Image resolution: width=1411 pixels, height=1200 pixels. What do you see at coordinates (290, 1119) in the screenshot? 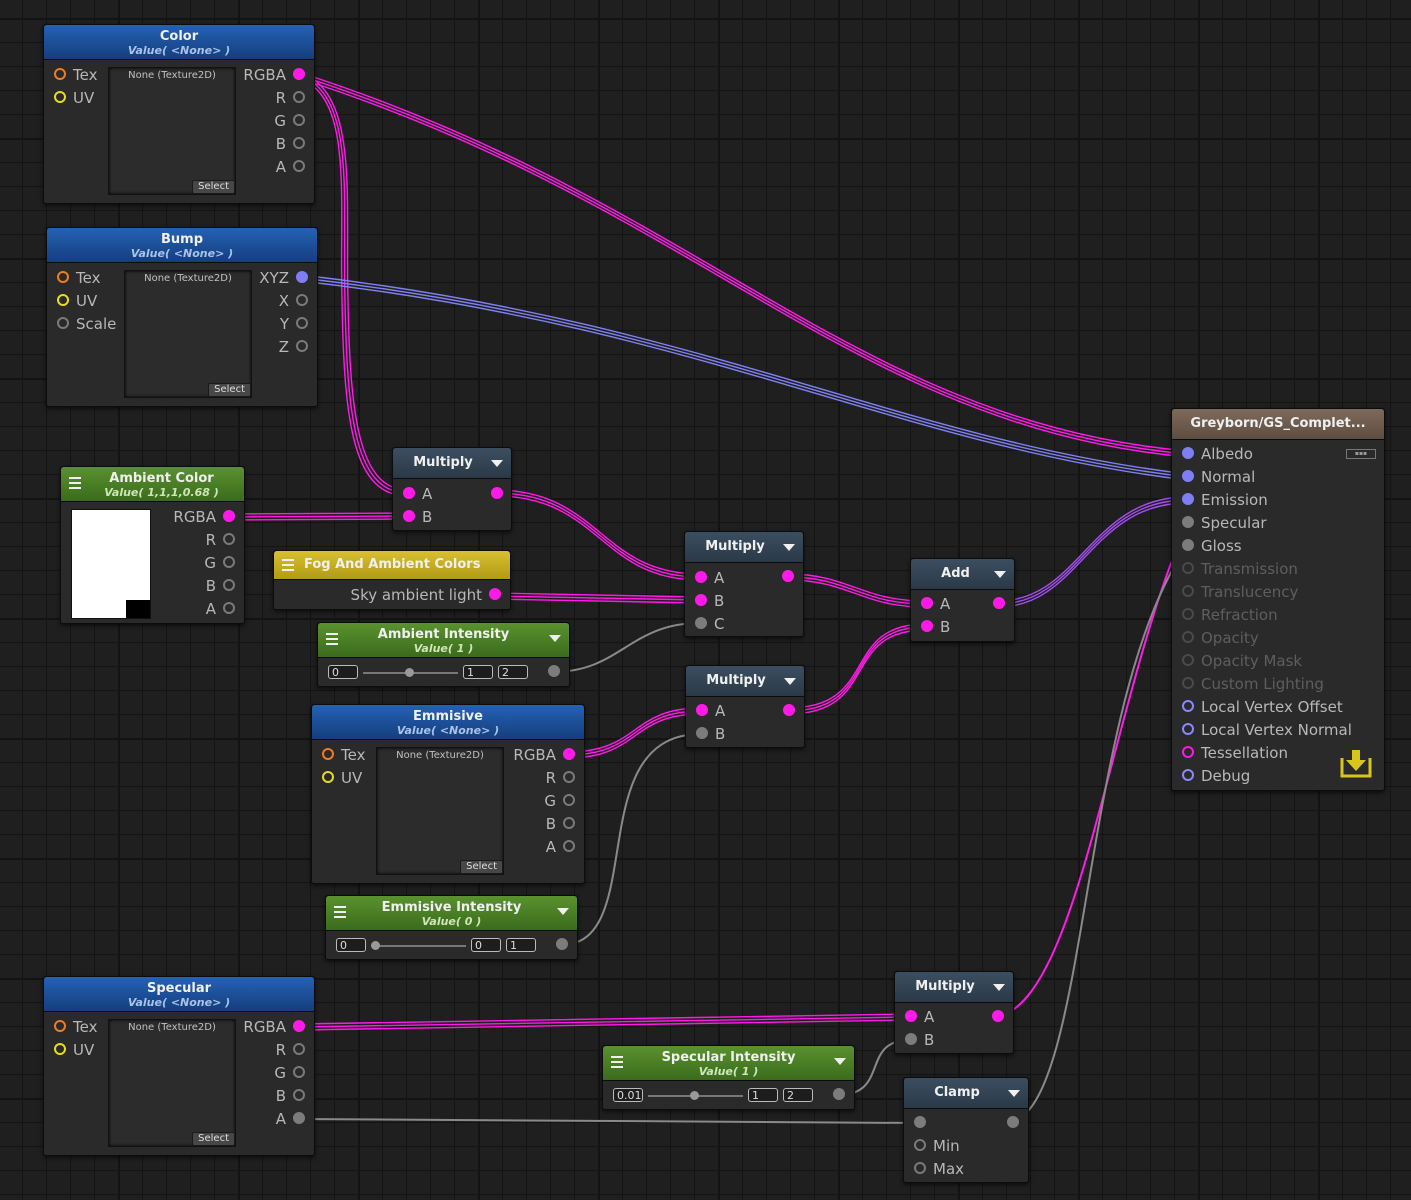
I see `output-a: A` at bounding box center [290, 1119].